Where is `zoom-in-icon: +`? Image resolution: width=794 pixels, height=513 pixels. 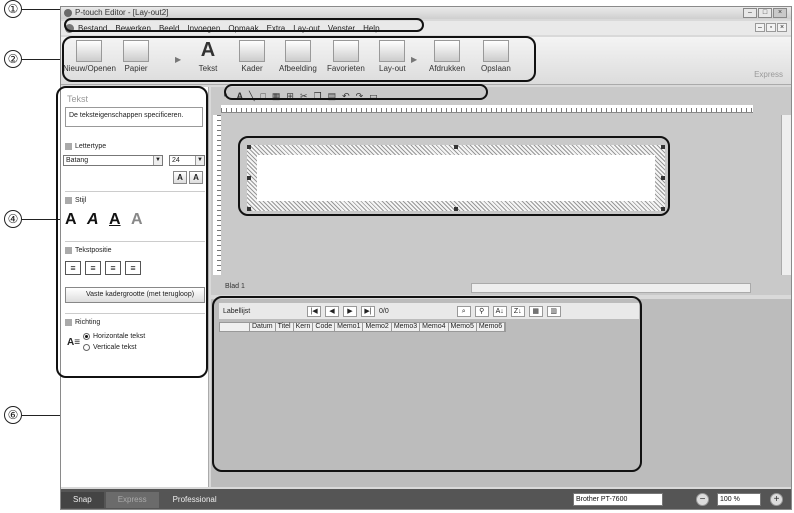 zoom-in-icon: + is located at coordinates (776, 499).